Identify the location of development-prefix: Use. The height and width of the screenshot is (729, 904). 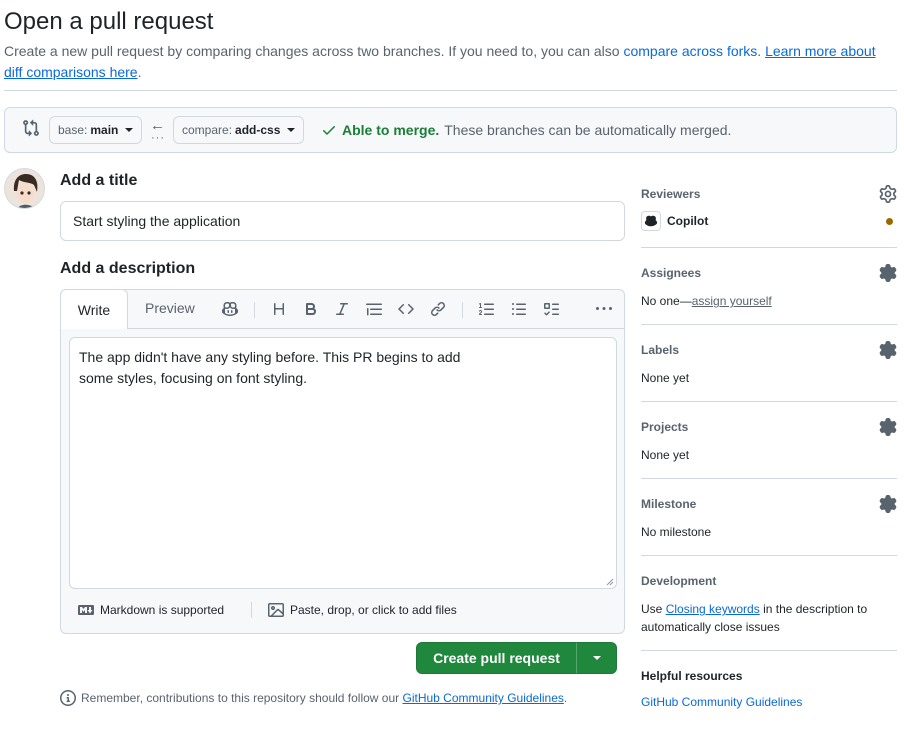
(653, 609).